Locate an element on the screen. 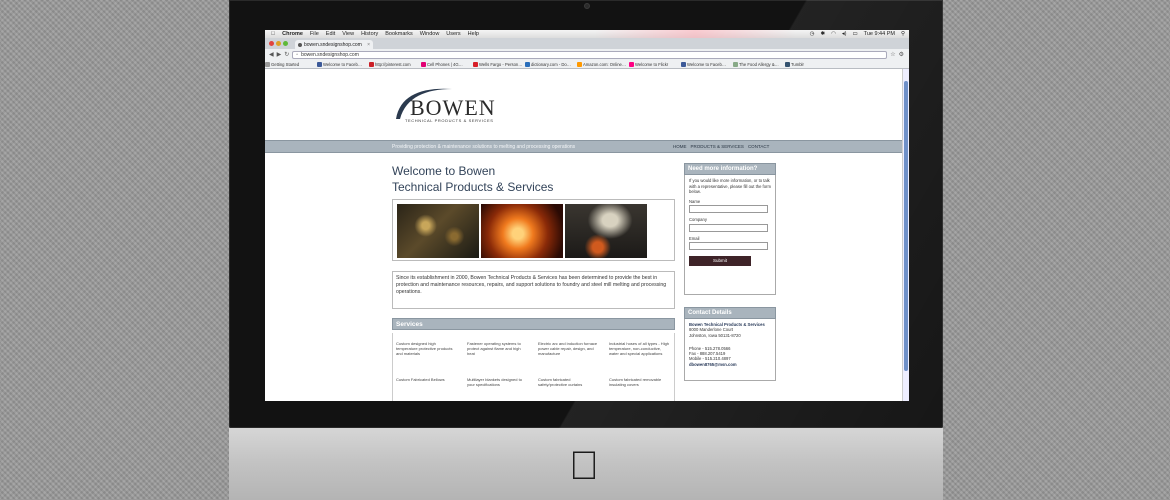 This screenshot has width=1170, height=500. menu-bookmarks: Bookmarks is located at coordinates (399, 34).